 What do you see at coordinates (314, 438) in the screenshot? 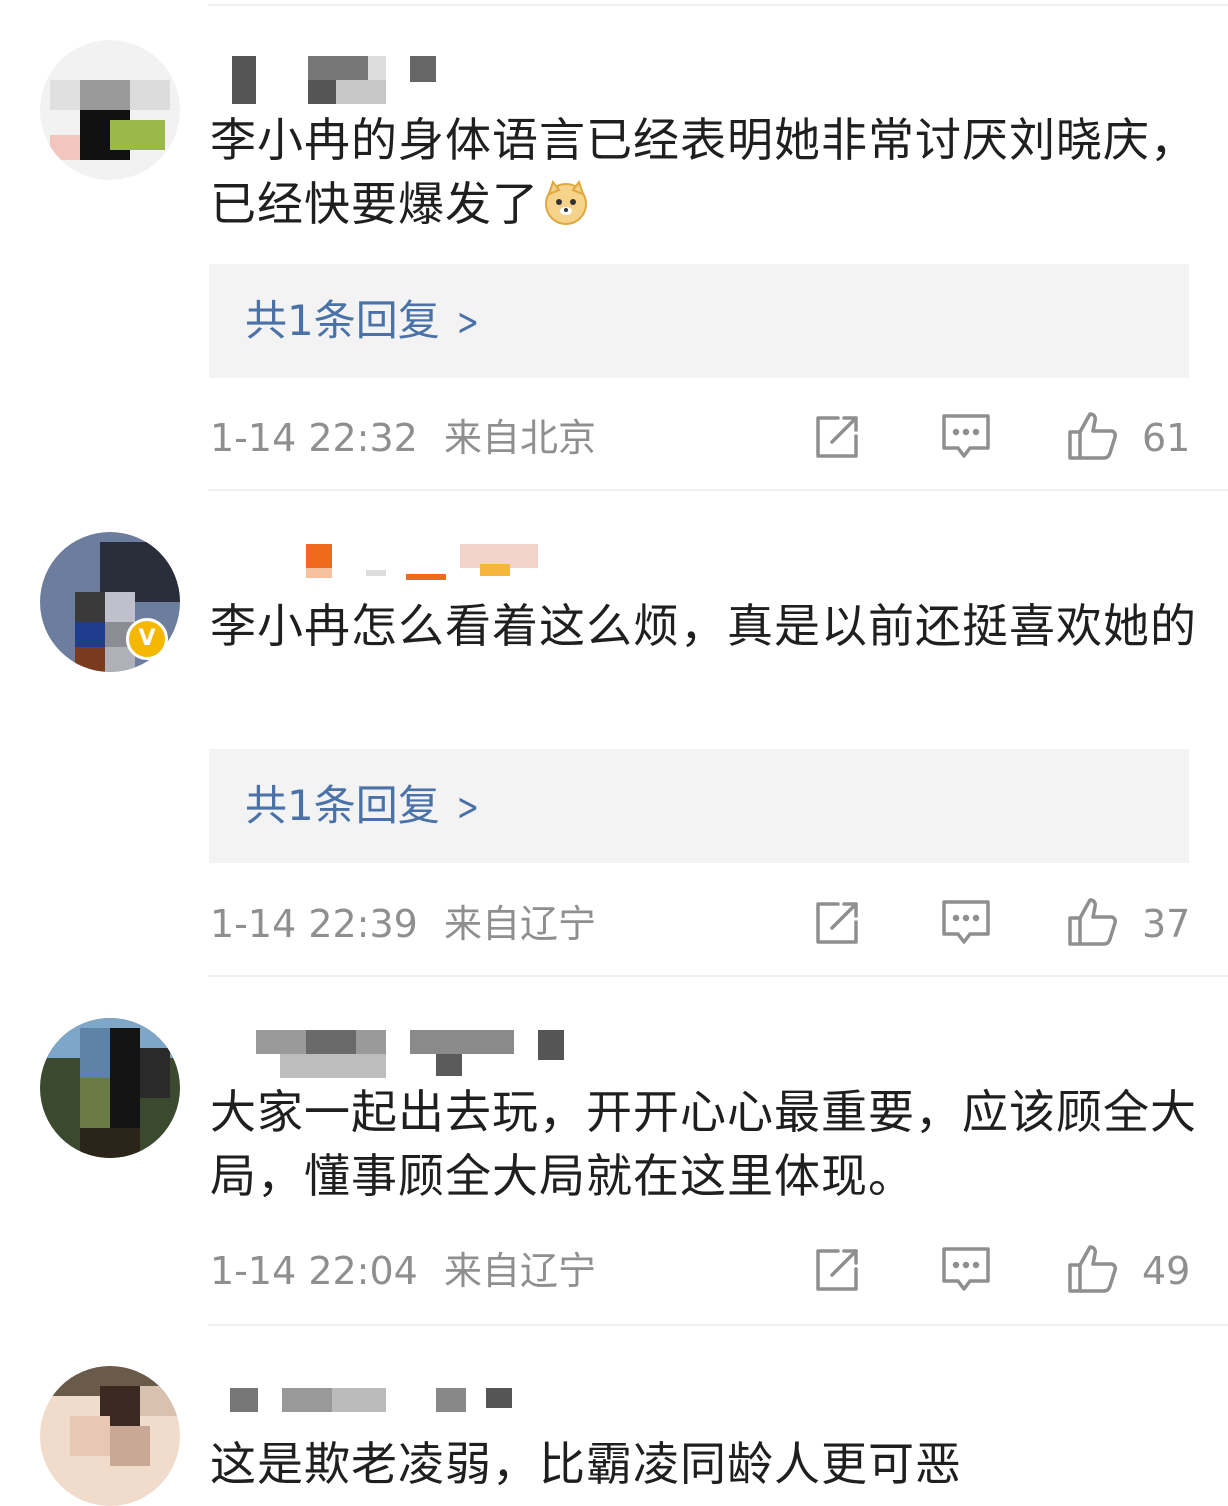
I see `comment-time: 1-14 22:32` at bounding box center [314, 438].